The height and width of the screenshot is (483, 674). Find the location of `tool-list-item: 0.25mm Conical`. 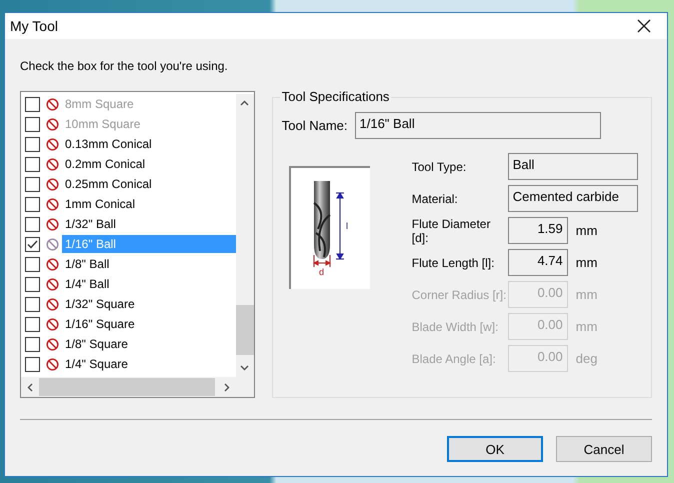

tool-list-item: 0.25mm Conical is located at coordinates (149, 184).